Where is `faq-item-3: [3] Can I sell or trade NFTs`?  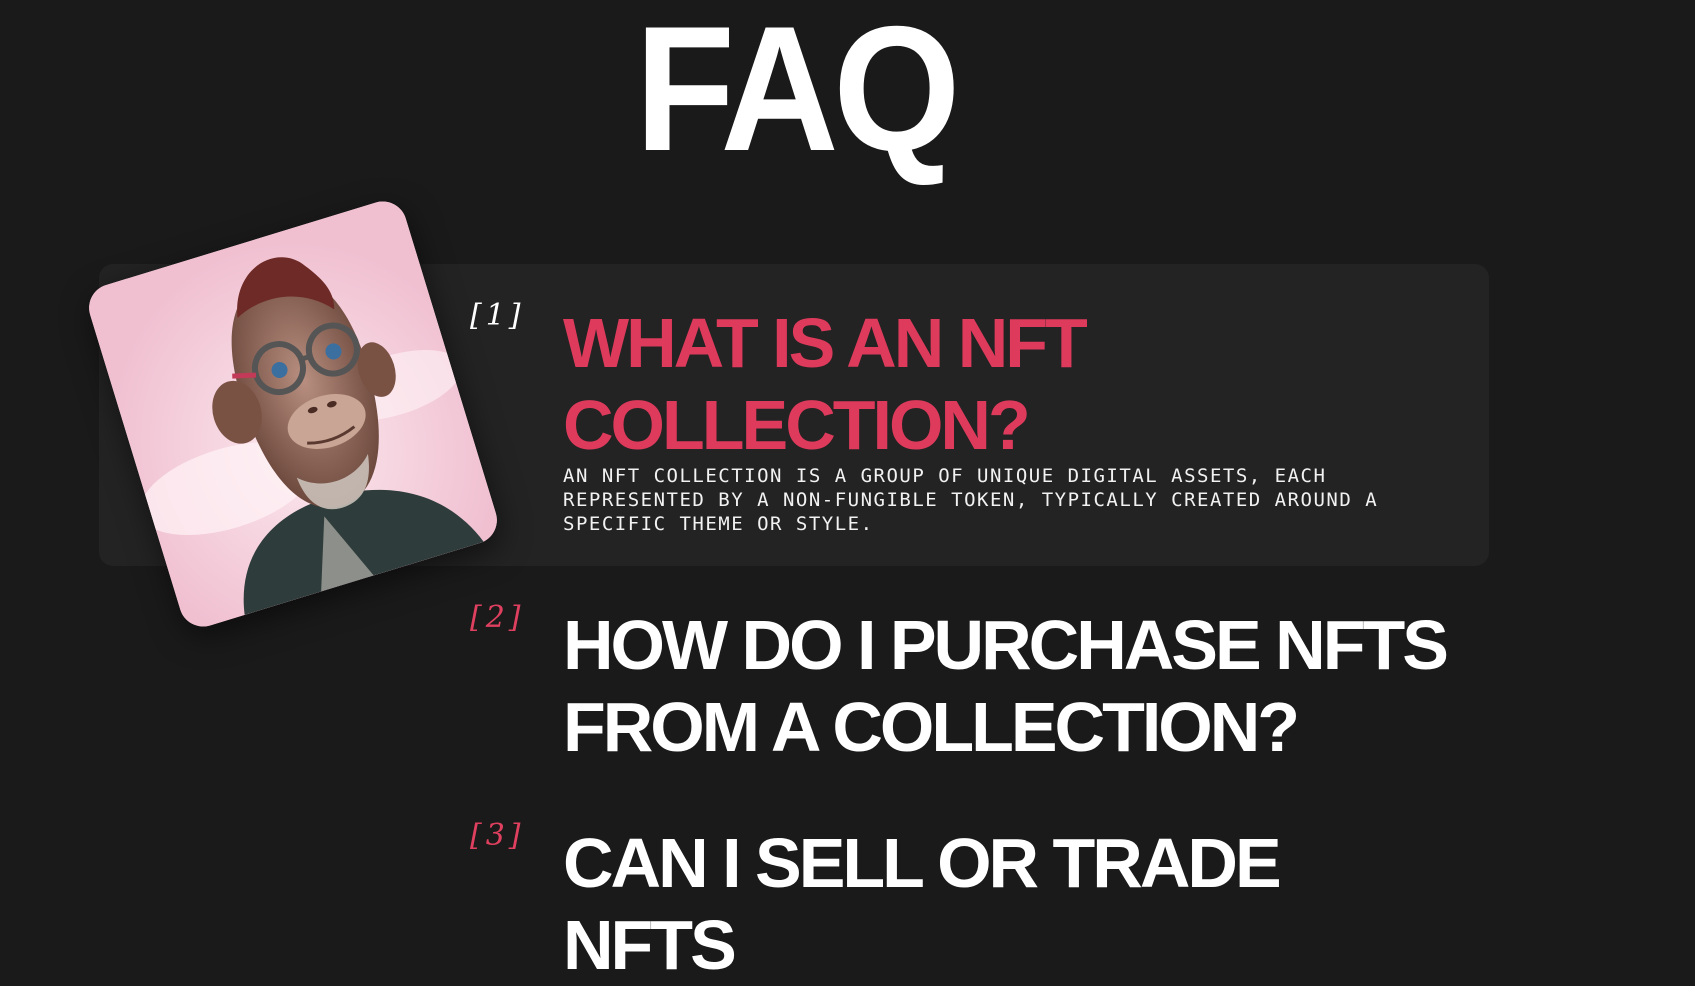
faq-item-3: [3] Can I sell or trade NFTs is located at coordinates (965, 901).